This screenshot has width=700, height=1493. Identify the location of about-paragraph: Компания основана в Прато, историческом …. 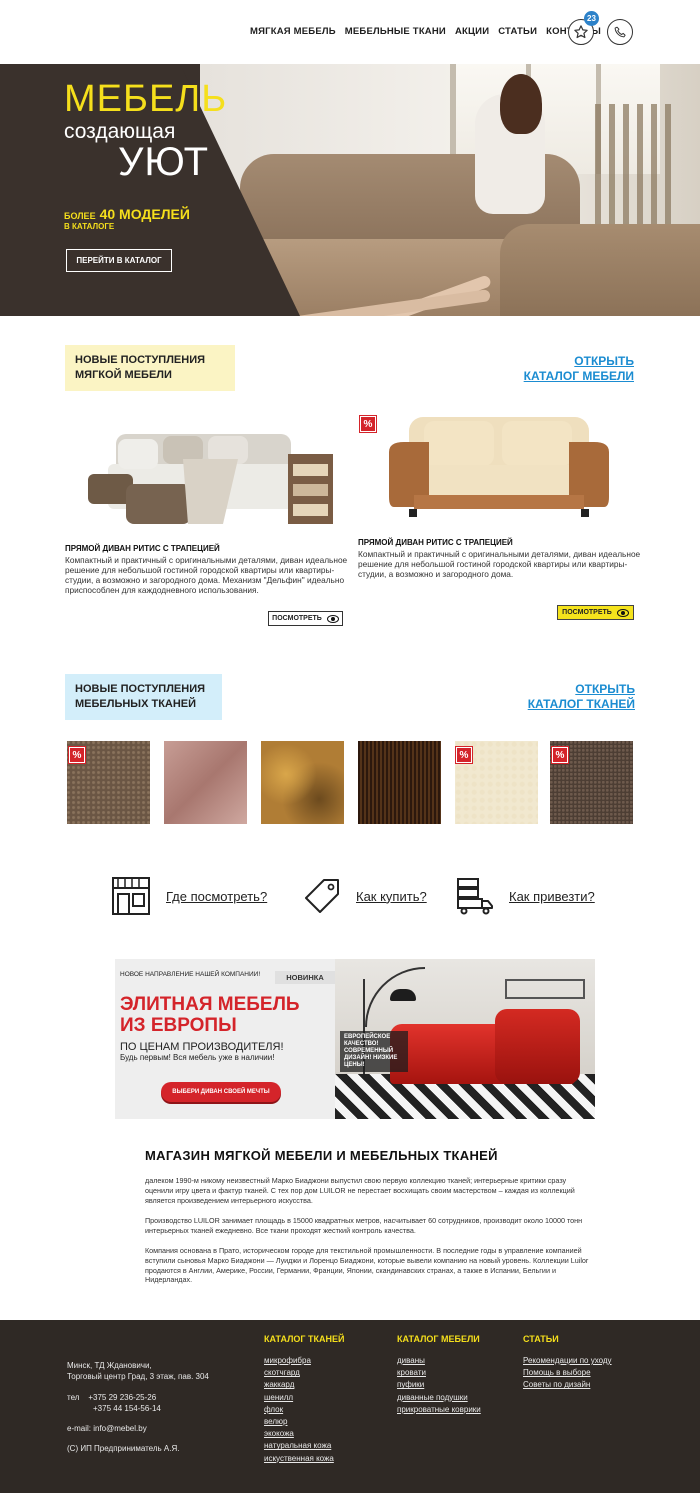
(367, 1265).